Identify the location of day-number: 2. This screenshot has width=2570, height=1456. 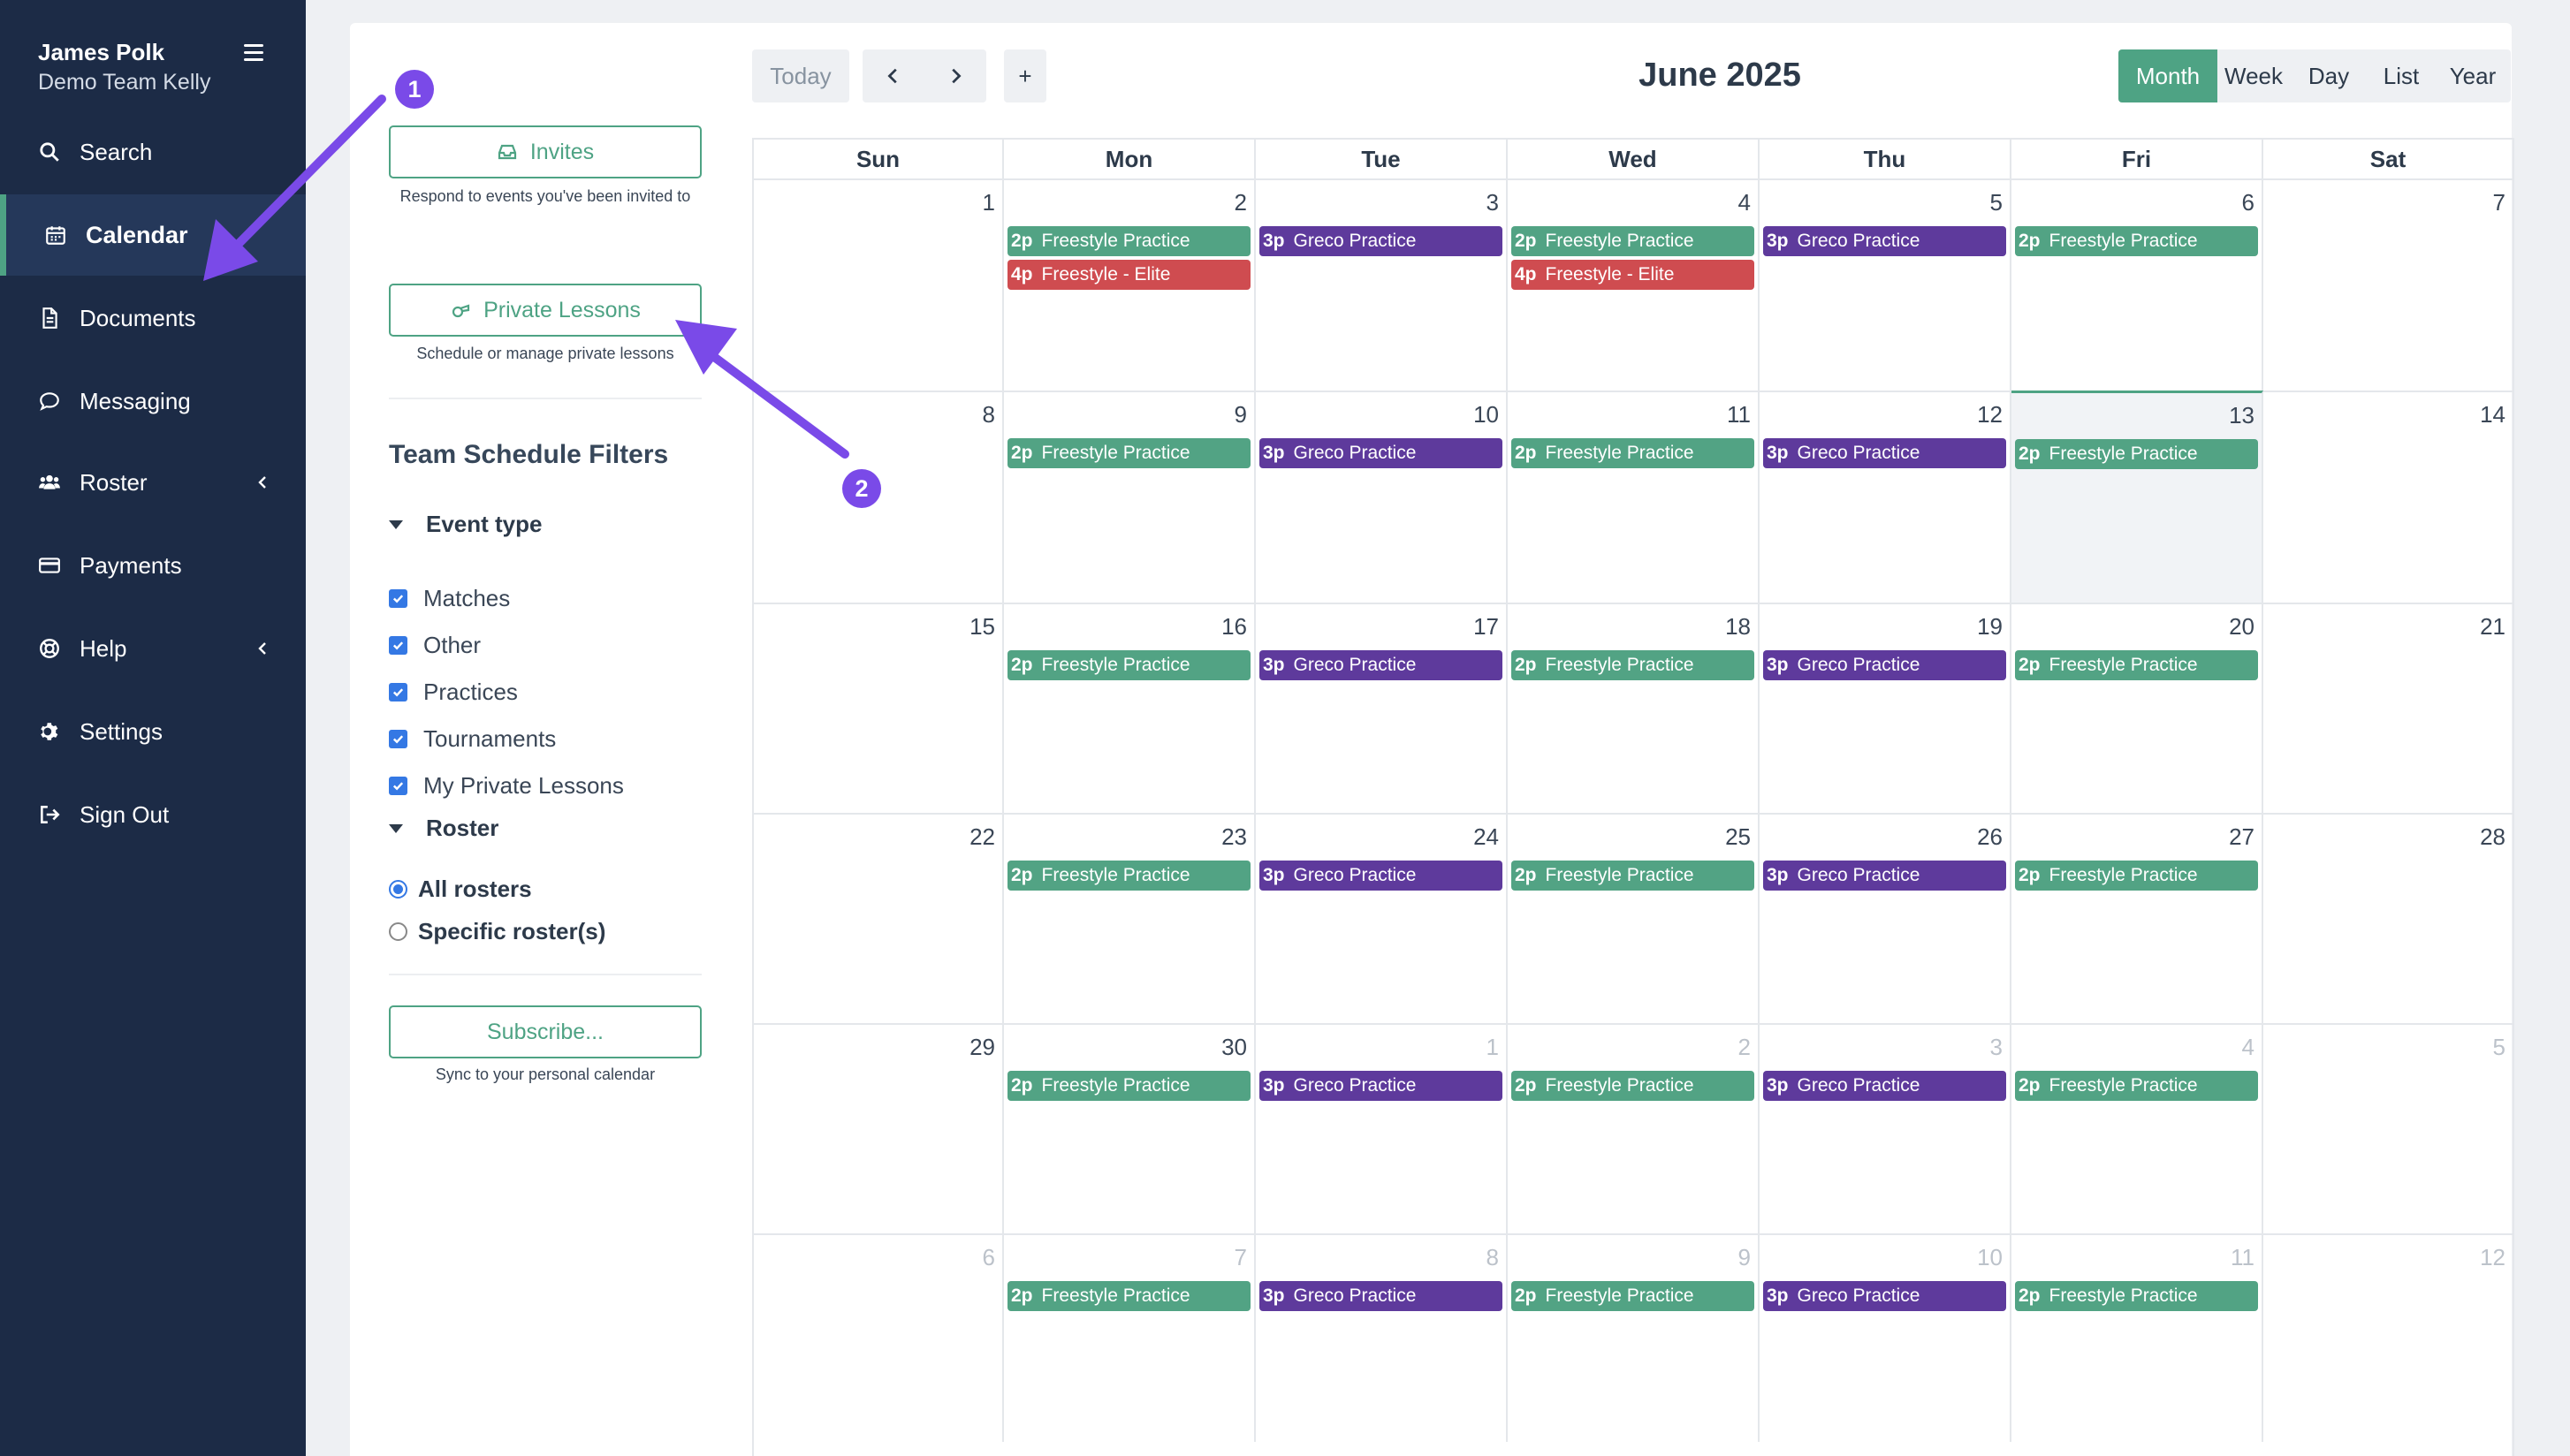
(1744, 1047).